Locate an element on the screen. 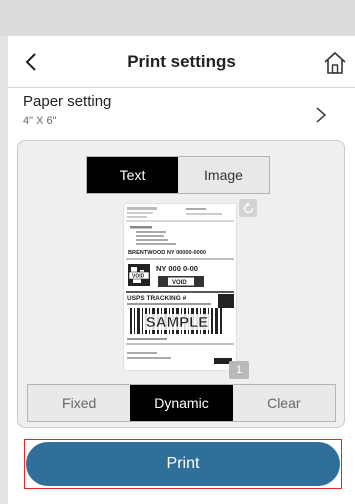 The image size is (355, 504). text-option: Text is located at coordinates (132, 175).